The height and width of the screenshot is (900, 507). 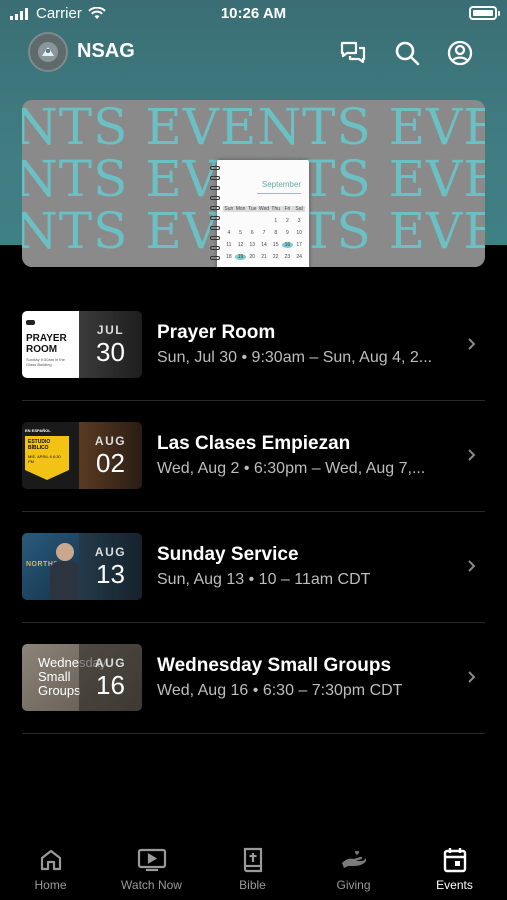 I want to click on calendar-cell: 2, so click(x=287, y=221).